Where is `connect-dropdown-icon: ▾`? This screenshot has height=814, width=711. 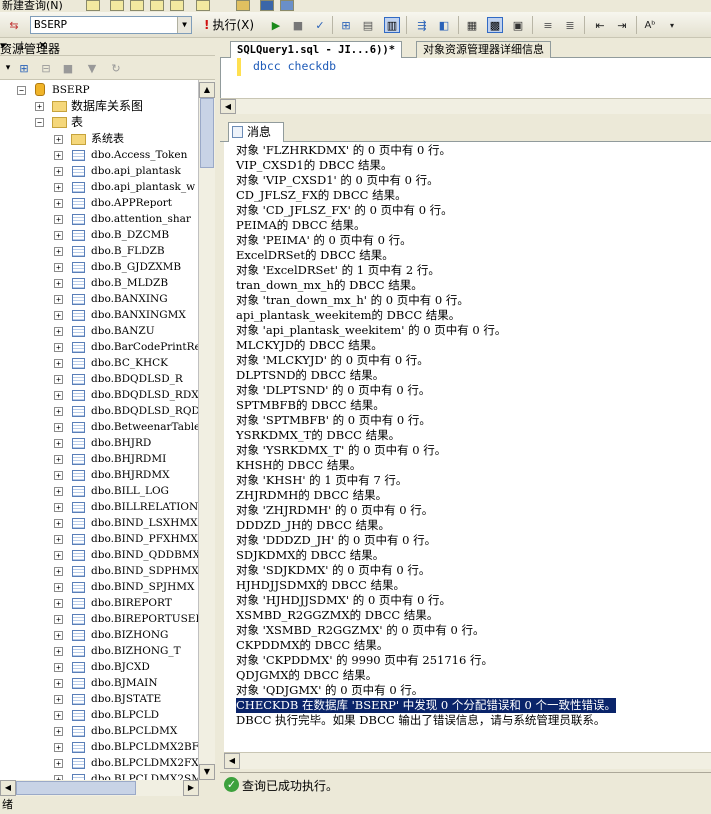
connect-dropdown-icon: ▾ is located at coordinates (8, 68).